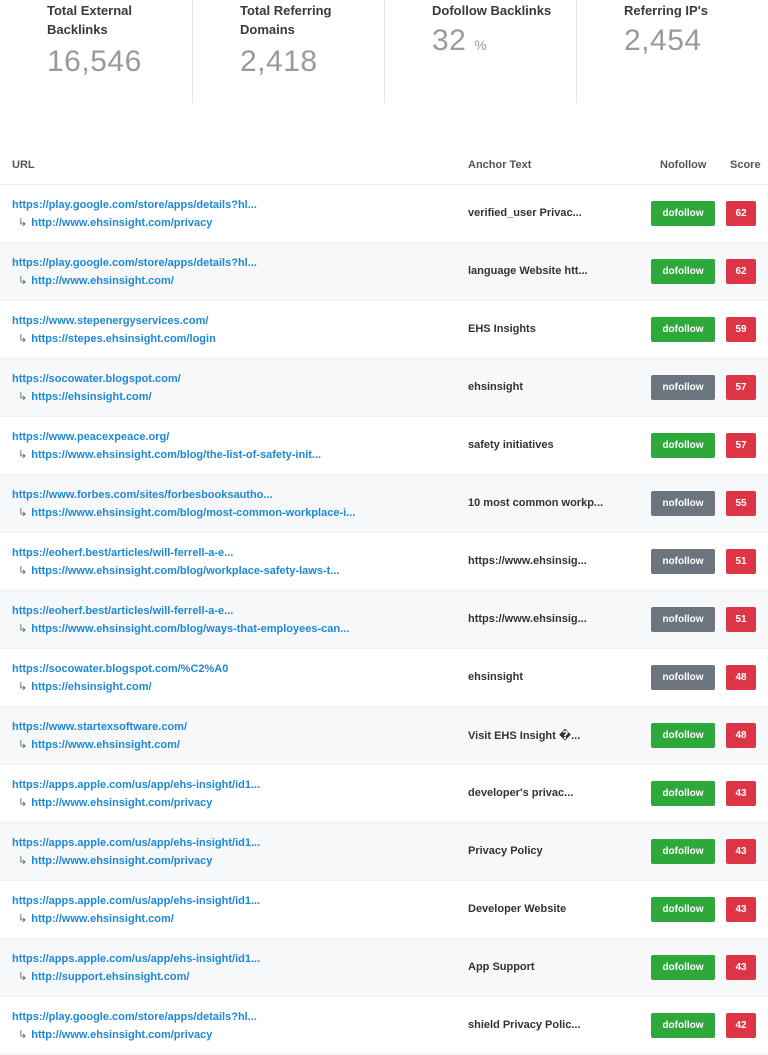 The width and height of the screenshot is (768, 1055). Describe the element at coordinates (745, 165) in the screenshot. I see `column-header-score: Score` at that location.